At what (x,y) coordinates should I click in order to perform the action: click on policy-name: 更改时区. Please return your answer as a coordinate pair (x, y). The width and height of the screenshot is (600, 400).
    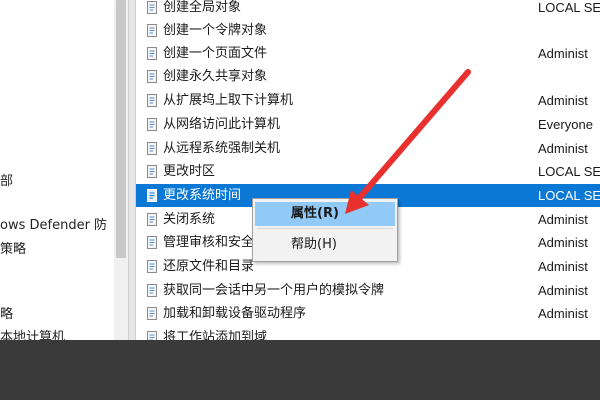
    Looking at the image, I should click on (189, 171).